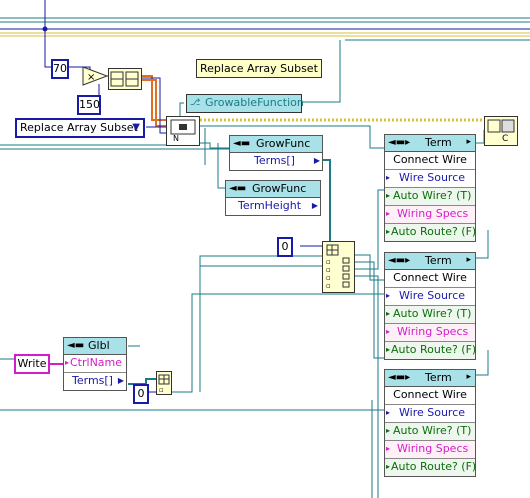 The height and width of the screenshot is (498, 530). What do you see at coordinates (183, 131) in the screenshot?
I see `new-object-node: N` at bounding box center [183, 131].